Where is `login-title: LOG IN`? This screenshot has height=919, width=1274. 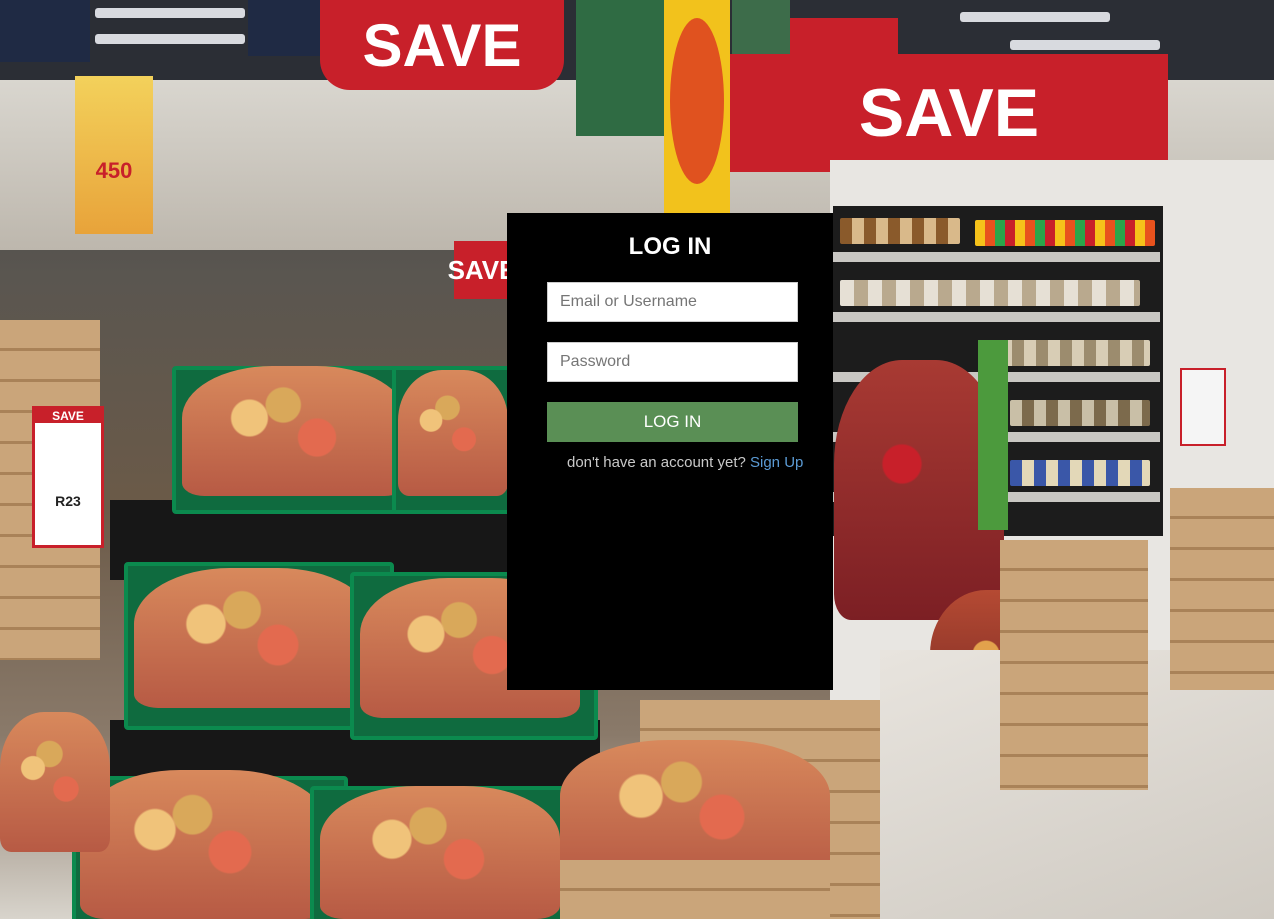
login-title: LOG IN is located at coordinates (670, 246).